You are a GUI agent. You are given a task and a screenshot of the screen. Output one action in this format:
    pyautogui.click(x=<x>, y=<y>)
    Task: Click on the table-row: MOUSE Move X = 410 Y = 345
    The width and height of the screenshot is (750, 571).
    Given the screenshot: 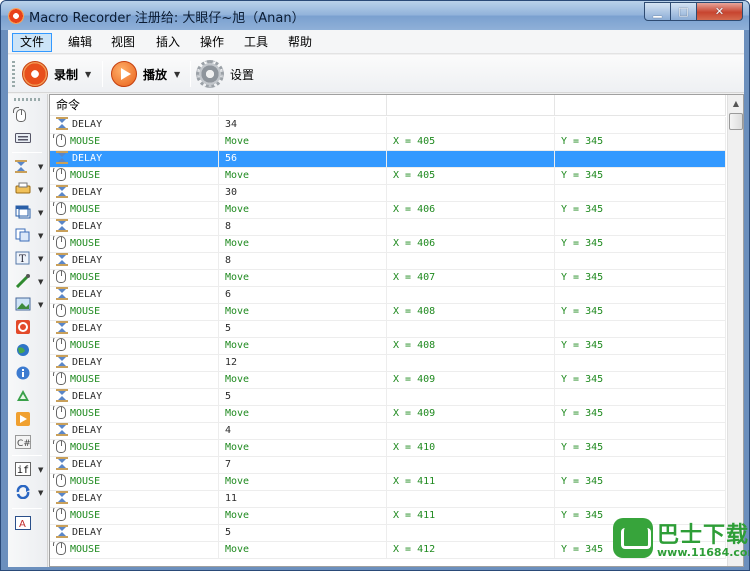 What is the action you would take?
    pyautogui.click(x=388, y=448)
    